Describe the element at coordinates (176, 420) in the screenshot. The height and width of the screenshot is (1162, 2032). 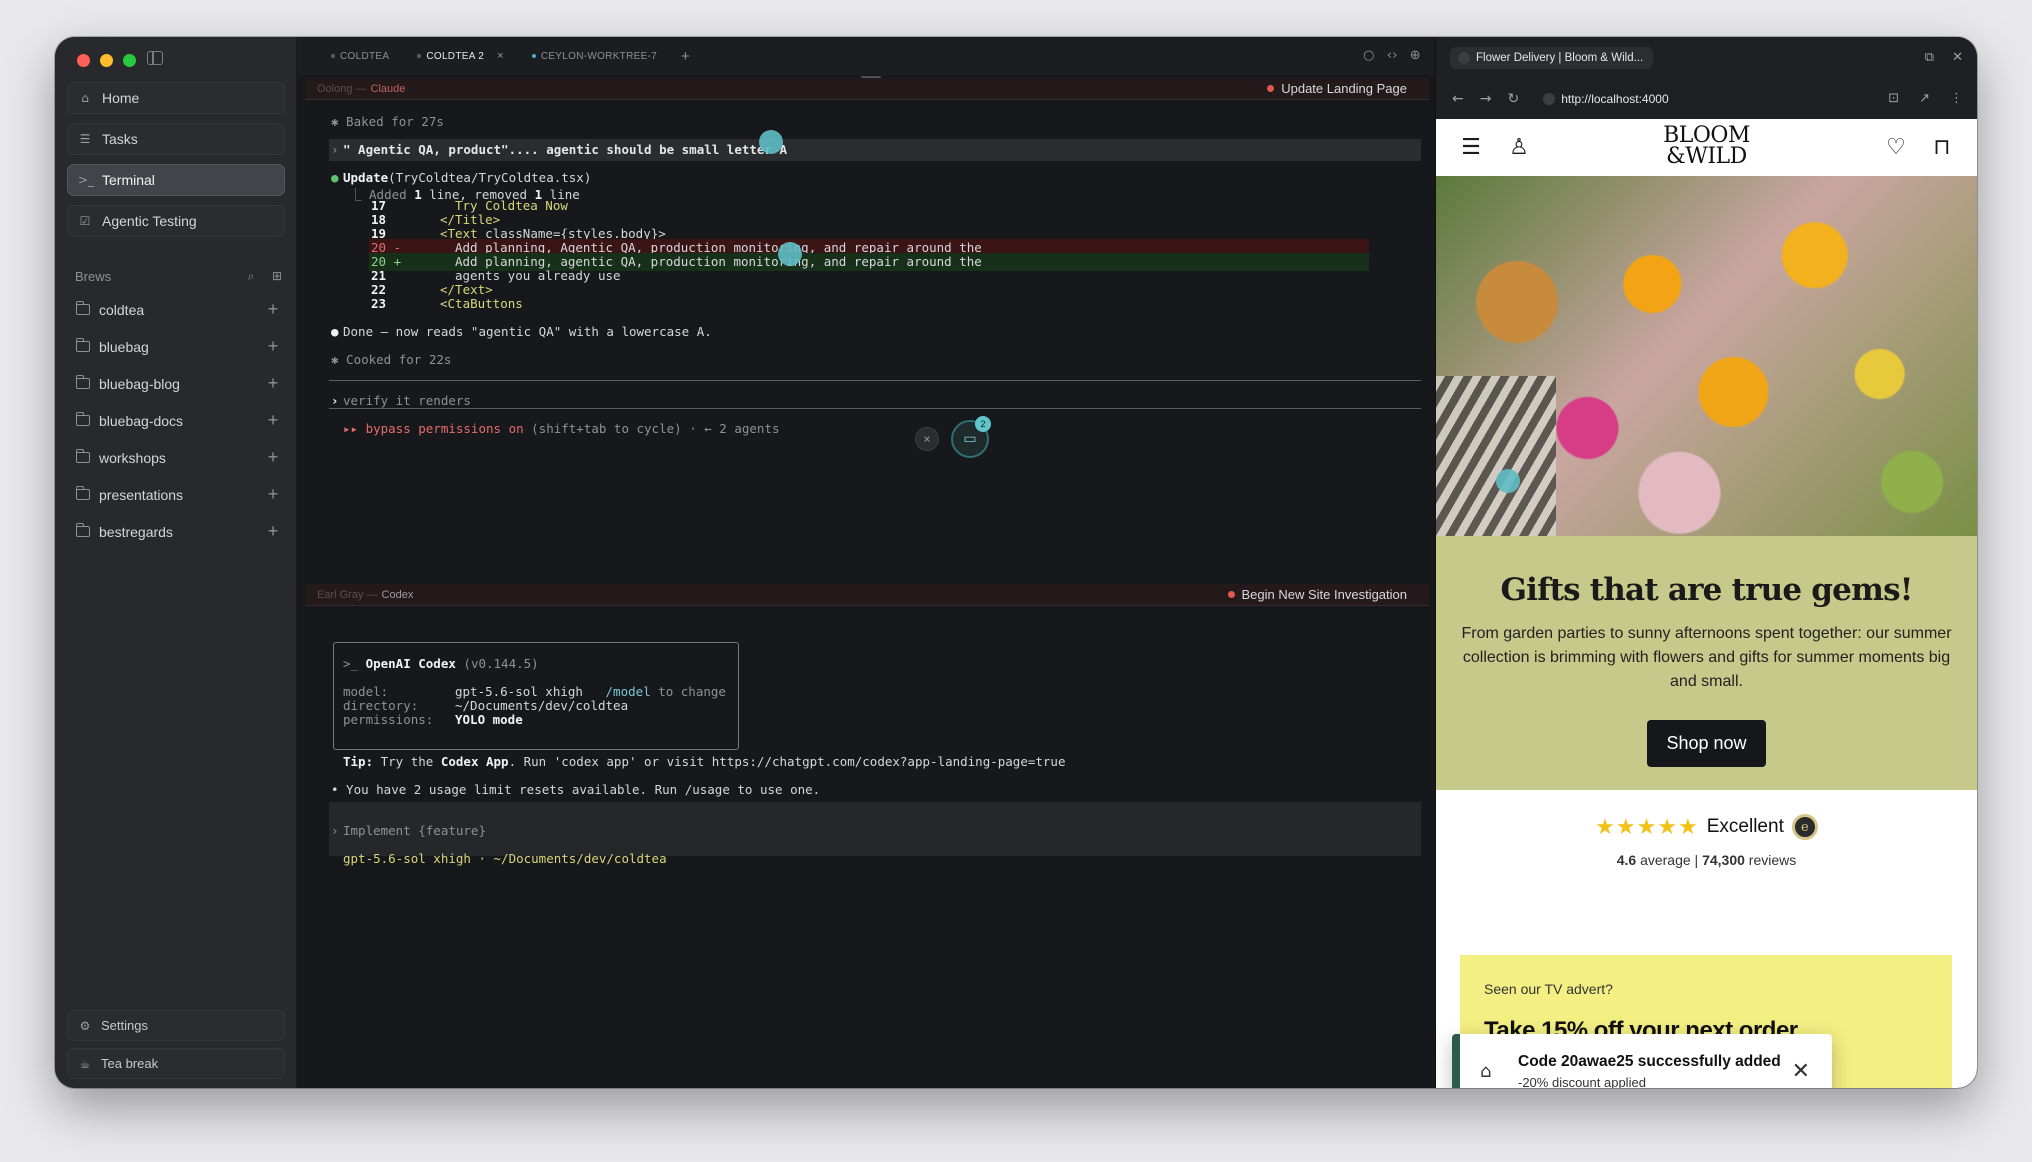
I see `brew-item-bluebag-docs: bluebag-docs +` at that location.